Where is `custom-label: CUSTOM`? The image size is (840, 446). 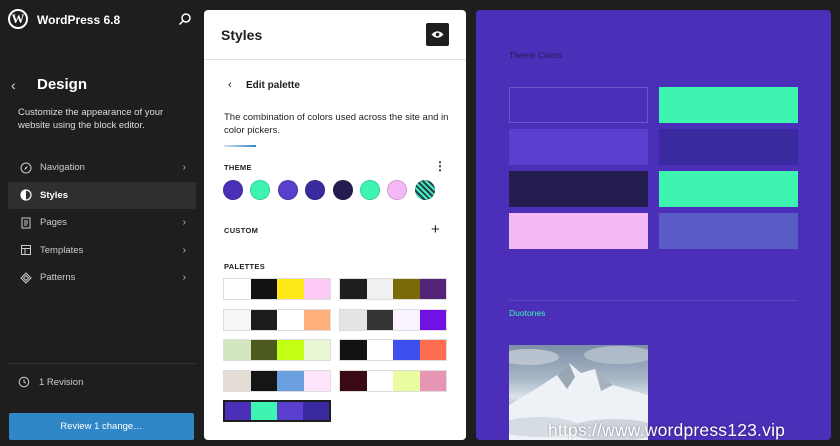
custom-label: CUSTOM is located at coordinates (241, 230).